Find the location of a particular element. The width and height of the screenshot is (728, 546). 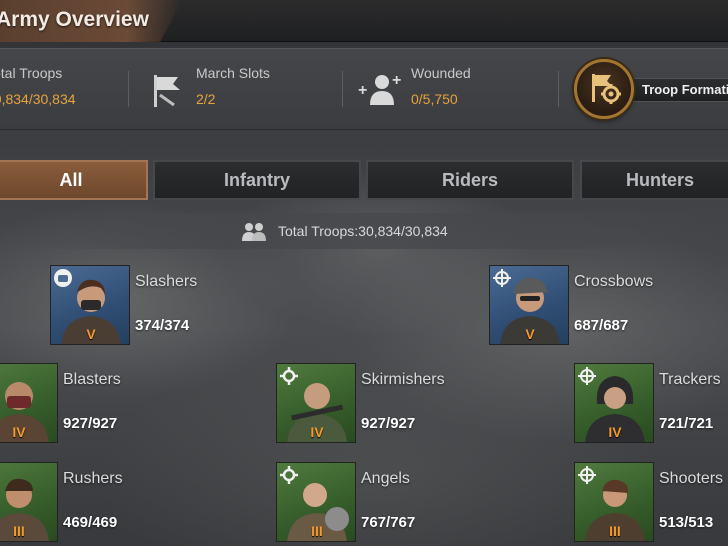

stat-wounded: Wounded 0/5,750 is located at coordinates (441, 86).